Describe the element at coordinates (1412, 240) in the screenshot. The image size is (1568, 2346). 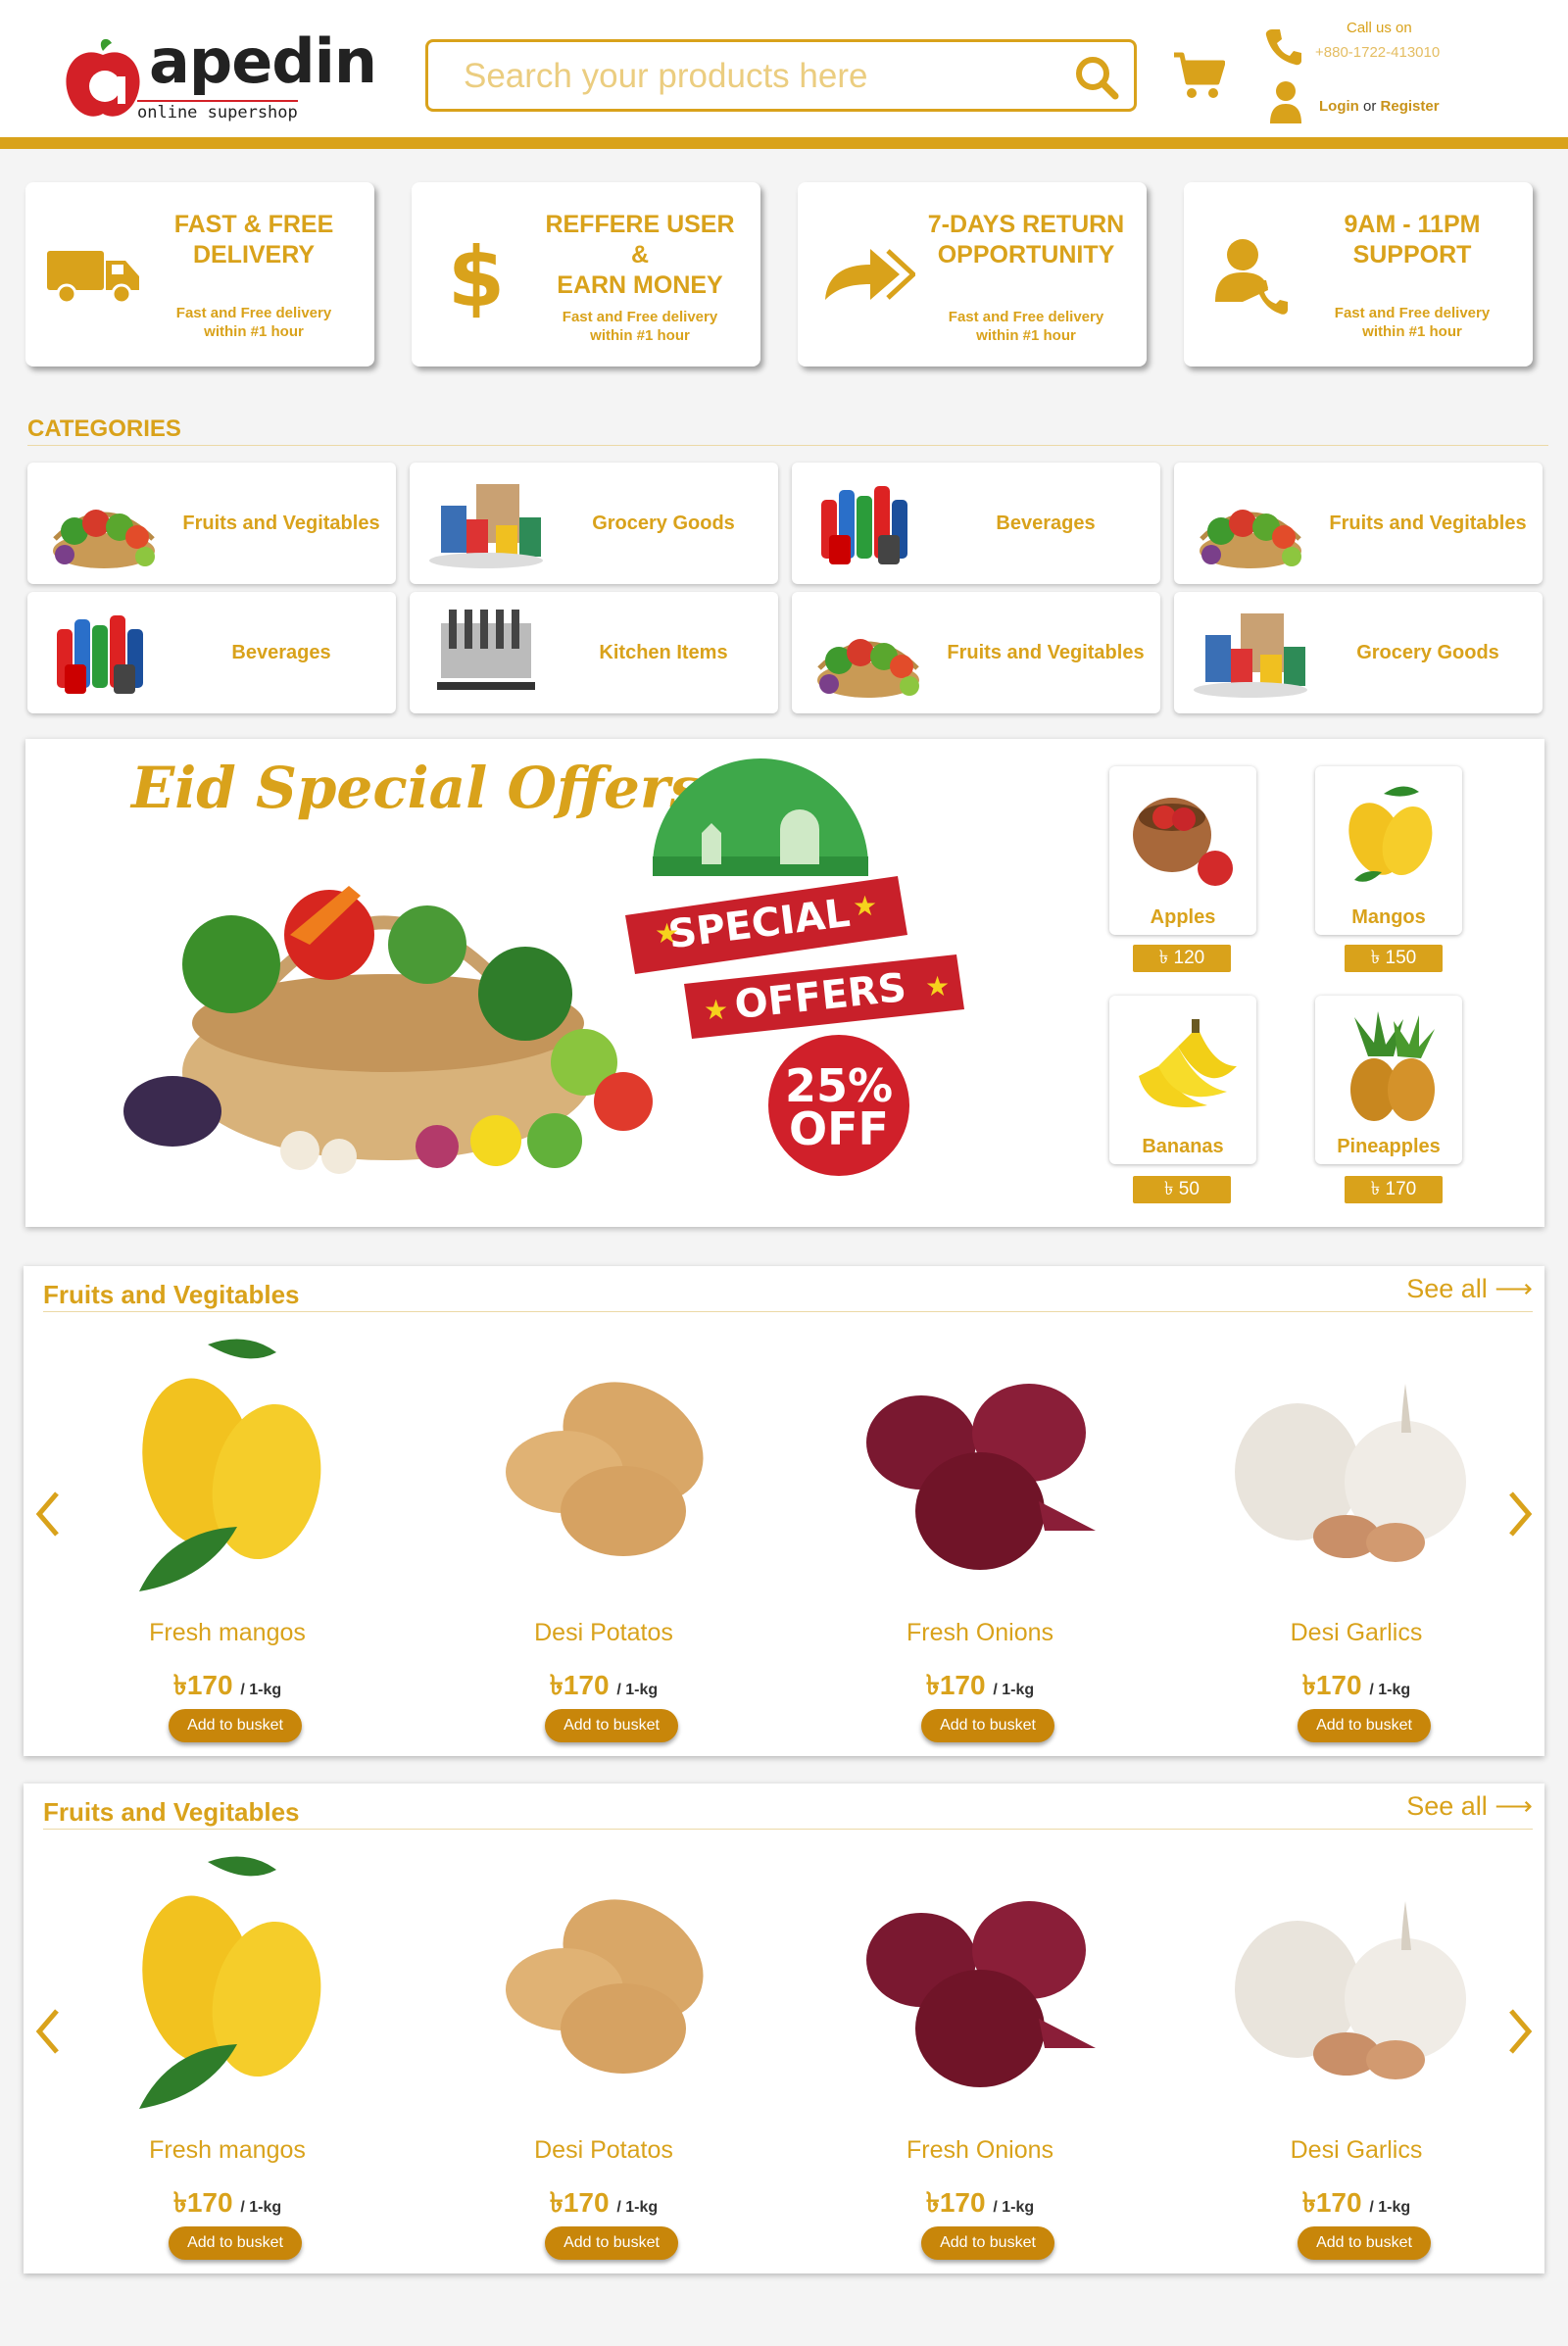
I see `feature-title: 9AM - 11PM SUPPORT` at that location.